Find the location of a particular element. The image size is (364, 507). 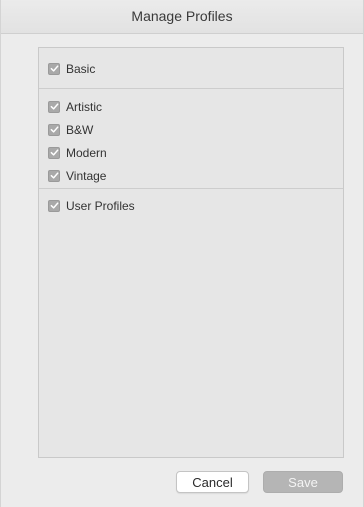

checkbox-vintage is located at coordinates (54, 175).